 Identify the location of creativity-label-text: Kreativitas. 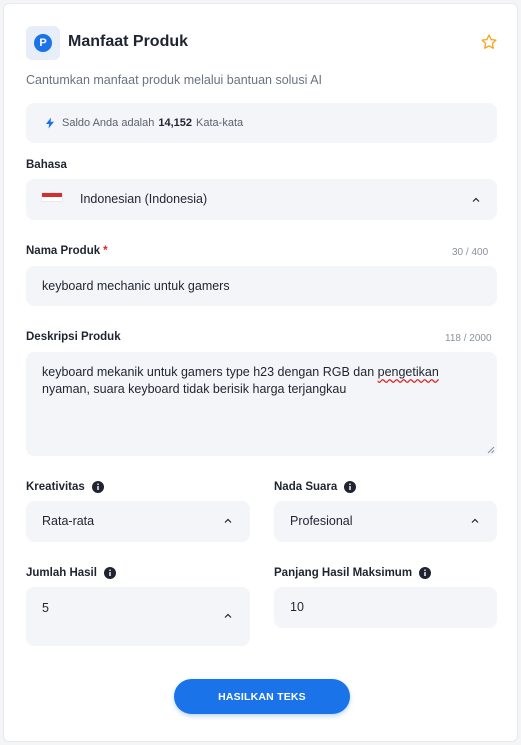
(55, 487).